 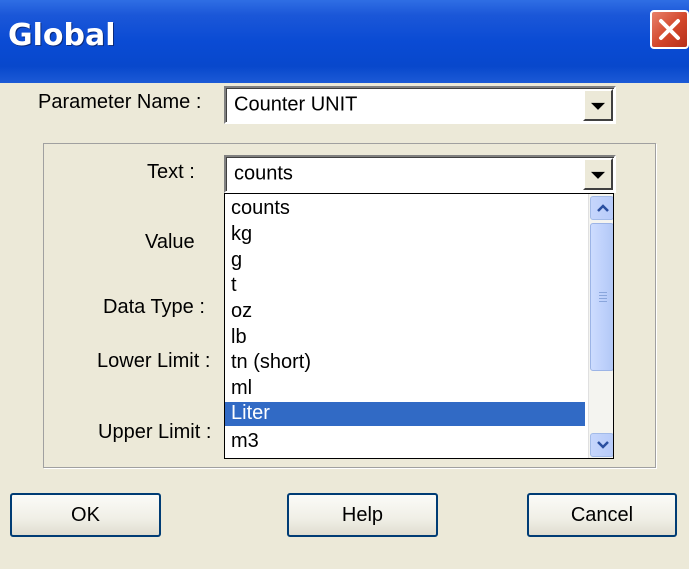 What do you see at coordinates (420, 174) in the screenshot?
I see `text-combobox: counts` at bounding box center [420, 174].